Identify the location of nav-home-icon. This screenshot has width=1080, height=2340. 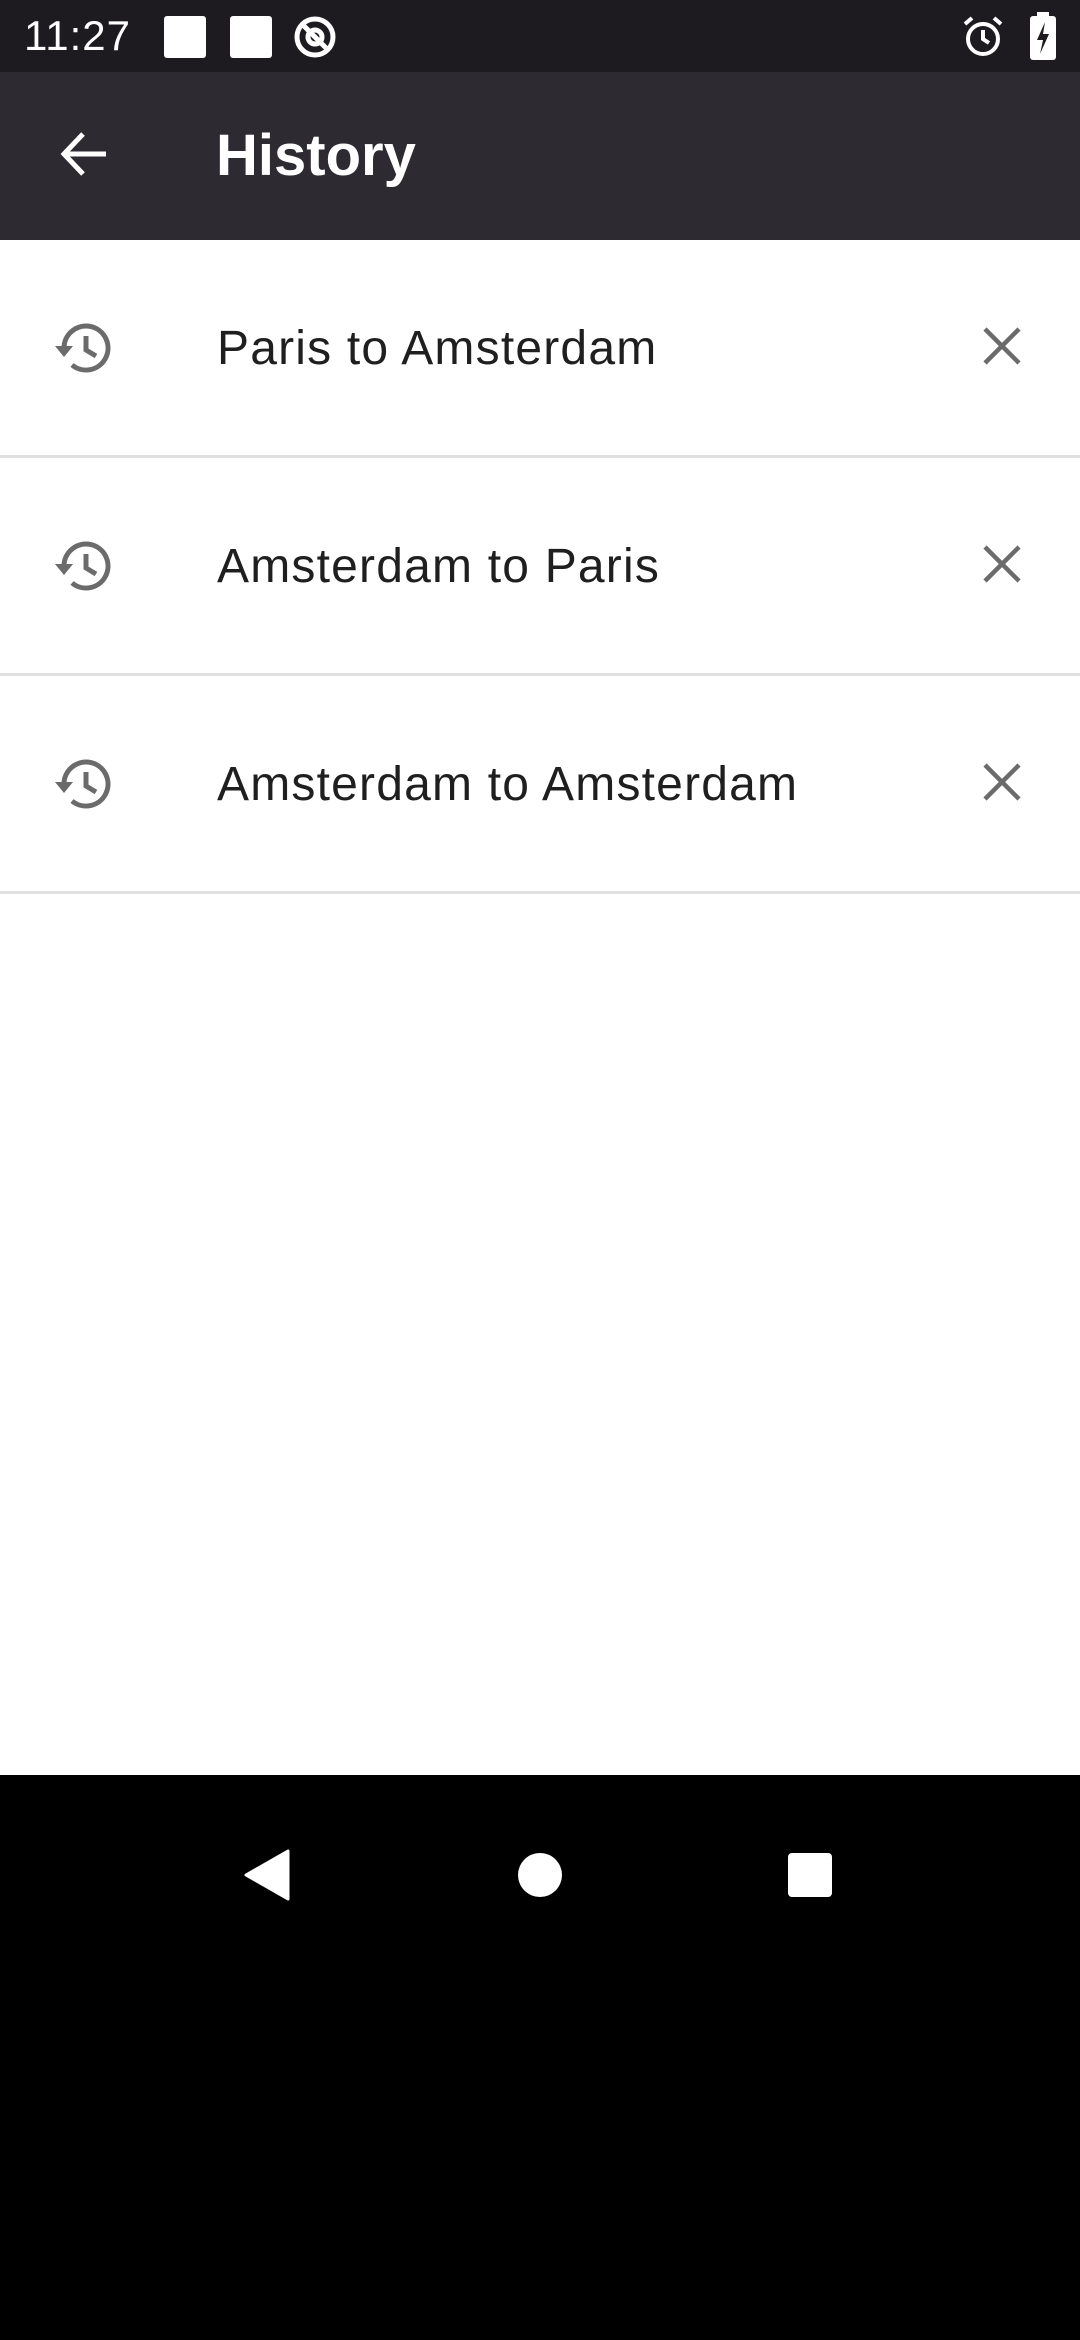
(540, 1875).